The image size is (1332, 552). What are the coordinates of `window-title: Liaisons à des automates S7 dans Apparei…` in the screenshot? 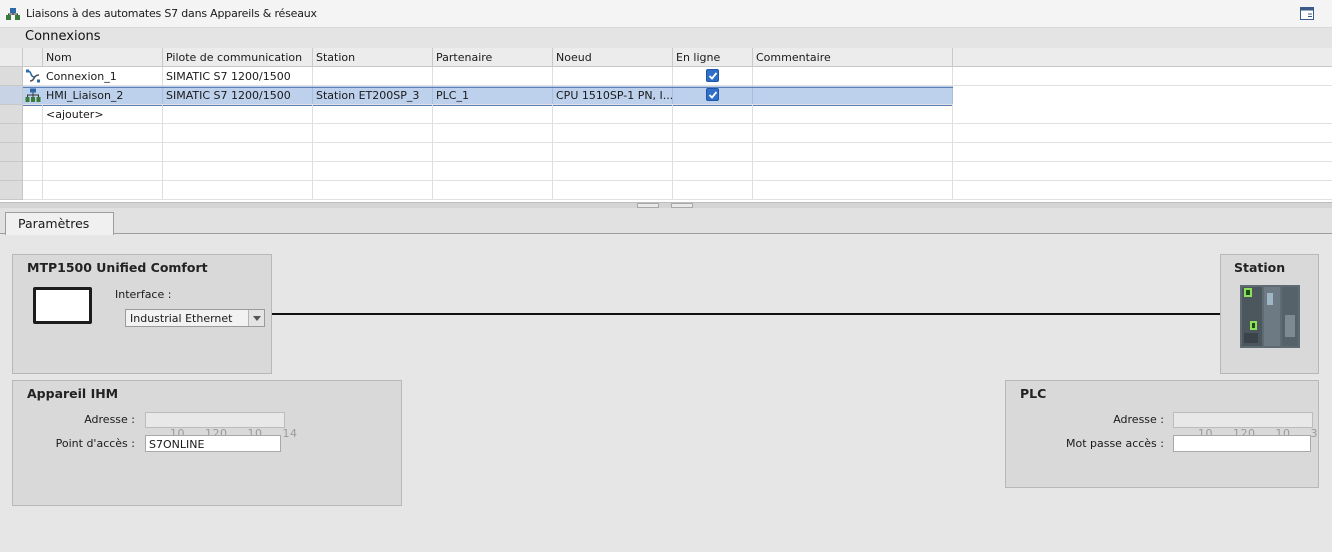 It's located at (171, 13).